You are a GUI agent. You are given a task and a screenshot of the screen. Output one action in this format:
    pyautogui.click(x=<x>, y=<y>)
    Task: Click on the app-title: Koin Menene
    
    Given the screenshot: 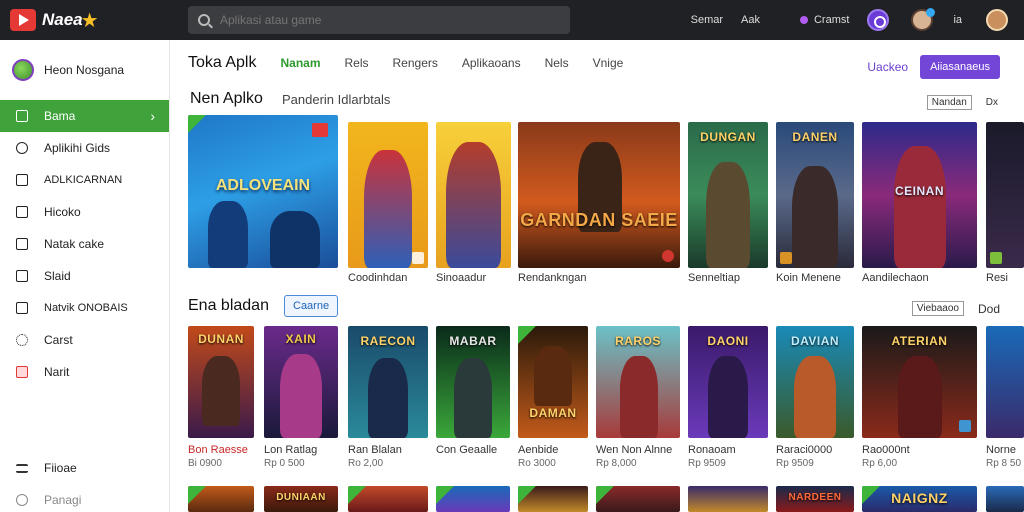 What is the action you would take?
    pyautogui.click(x=815, y=278)
    